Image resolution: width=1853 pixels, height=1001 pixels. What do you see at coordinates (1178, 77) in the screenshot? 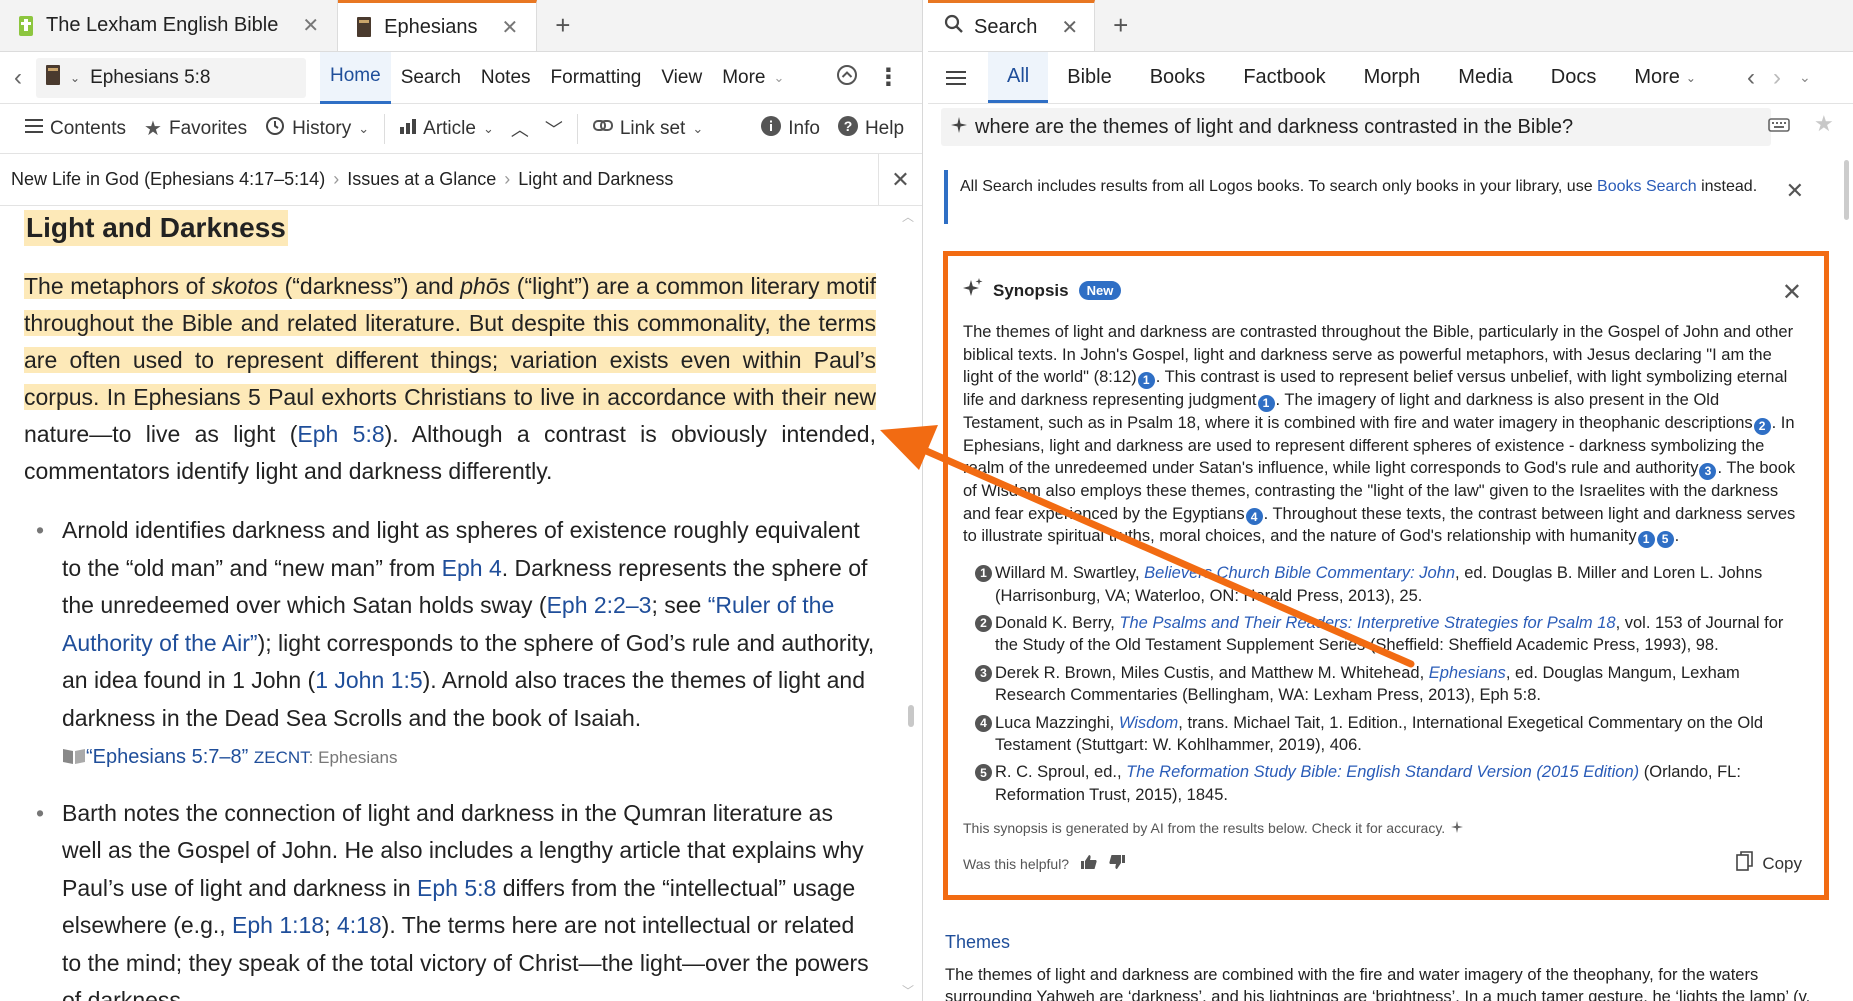
I see `category-books: Books` at bounding box center [1178, 77].